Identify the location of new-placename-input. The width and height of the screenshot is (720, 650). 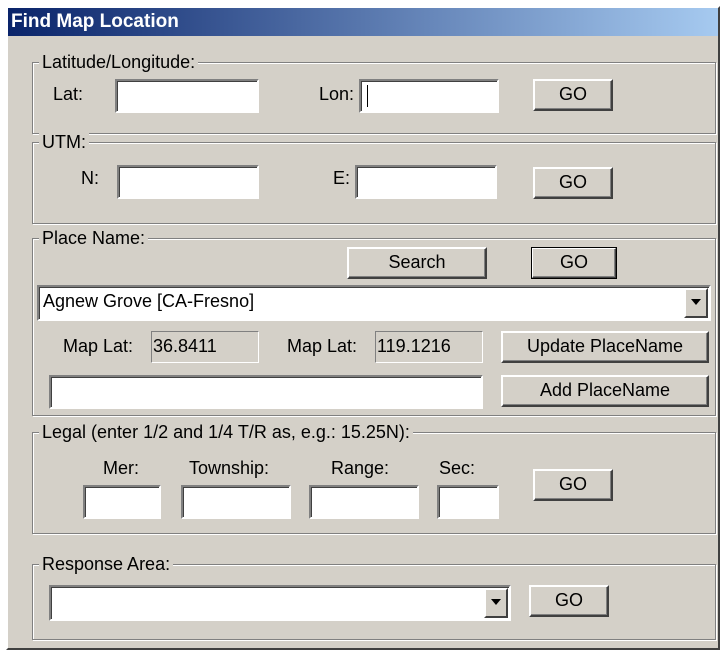
(266, 392).